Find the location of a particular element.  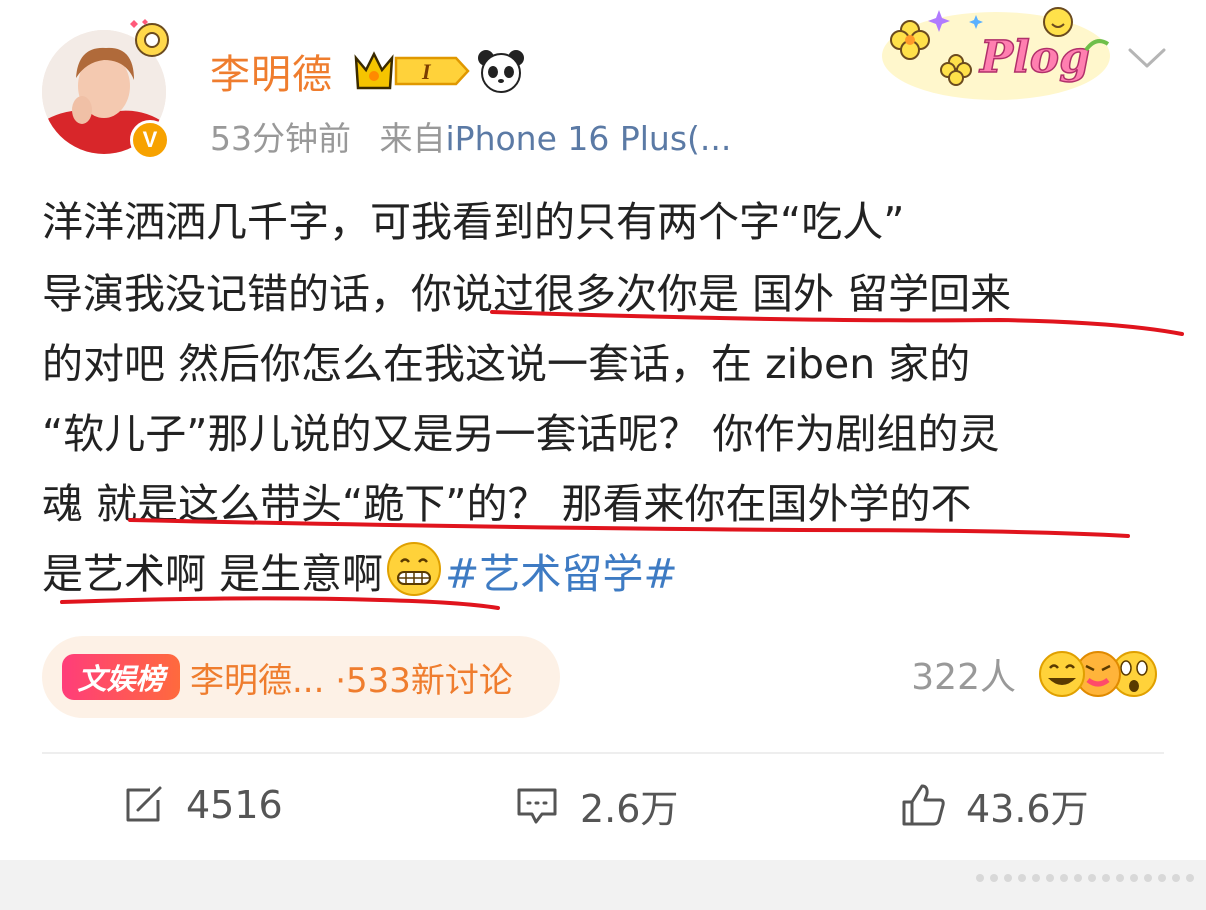

content-line: 导演我没记错的话，你说过很多次你是 国外 留学回来 is located at coordinates (527, 294).